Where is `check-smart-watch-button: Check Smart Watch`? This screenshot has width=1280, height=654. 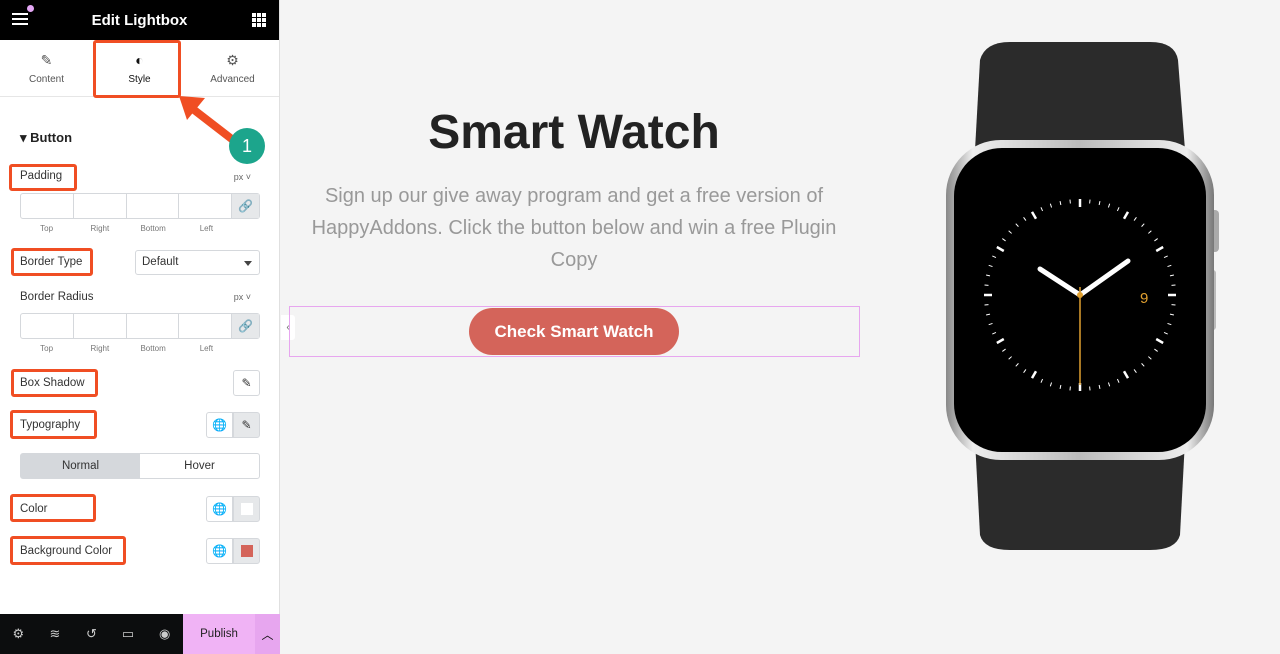
check-smart-watch-button: Check Smart Watch is located at coordinates (574, 331).